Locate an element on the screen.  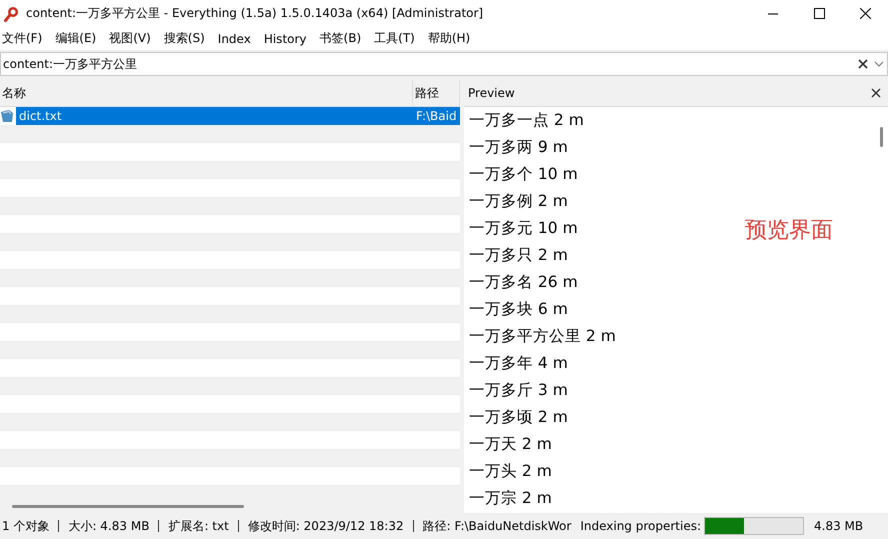
menu-item: 帮助(H) is located at coordinates (451, 38).